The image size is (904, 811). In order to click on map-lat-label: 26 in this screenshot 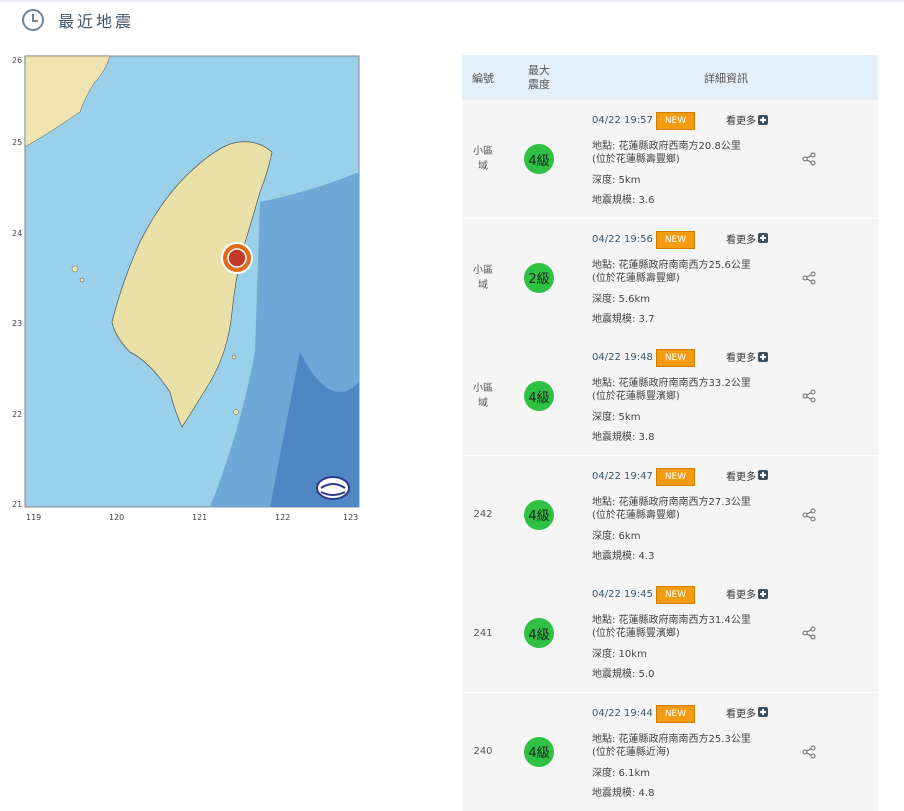, I will do `click(17, 60)`.